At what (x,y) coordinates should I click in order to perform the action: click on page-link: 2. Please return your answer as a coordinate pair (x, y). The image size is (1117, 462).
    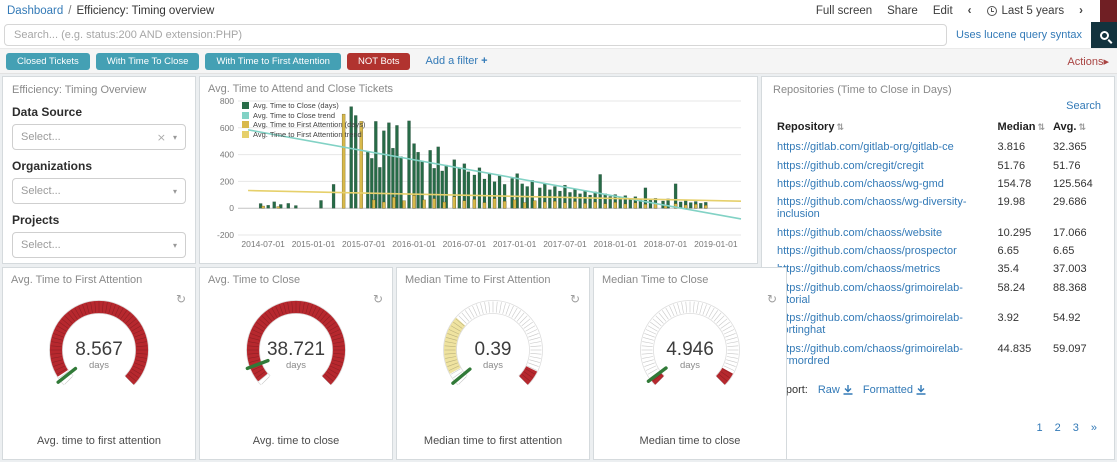
    Looking at the image, I should click on (1058, 428).